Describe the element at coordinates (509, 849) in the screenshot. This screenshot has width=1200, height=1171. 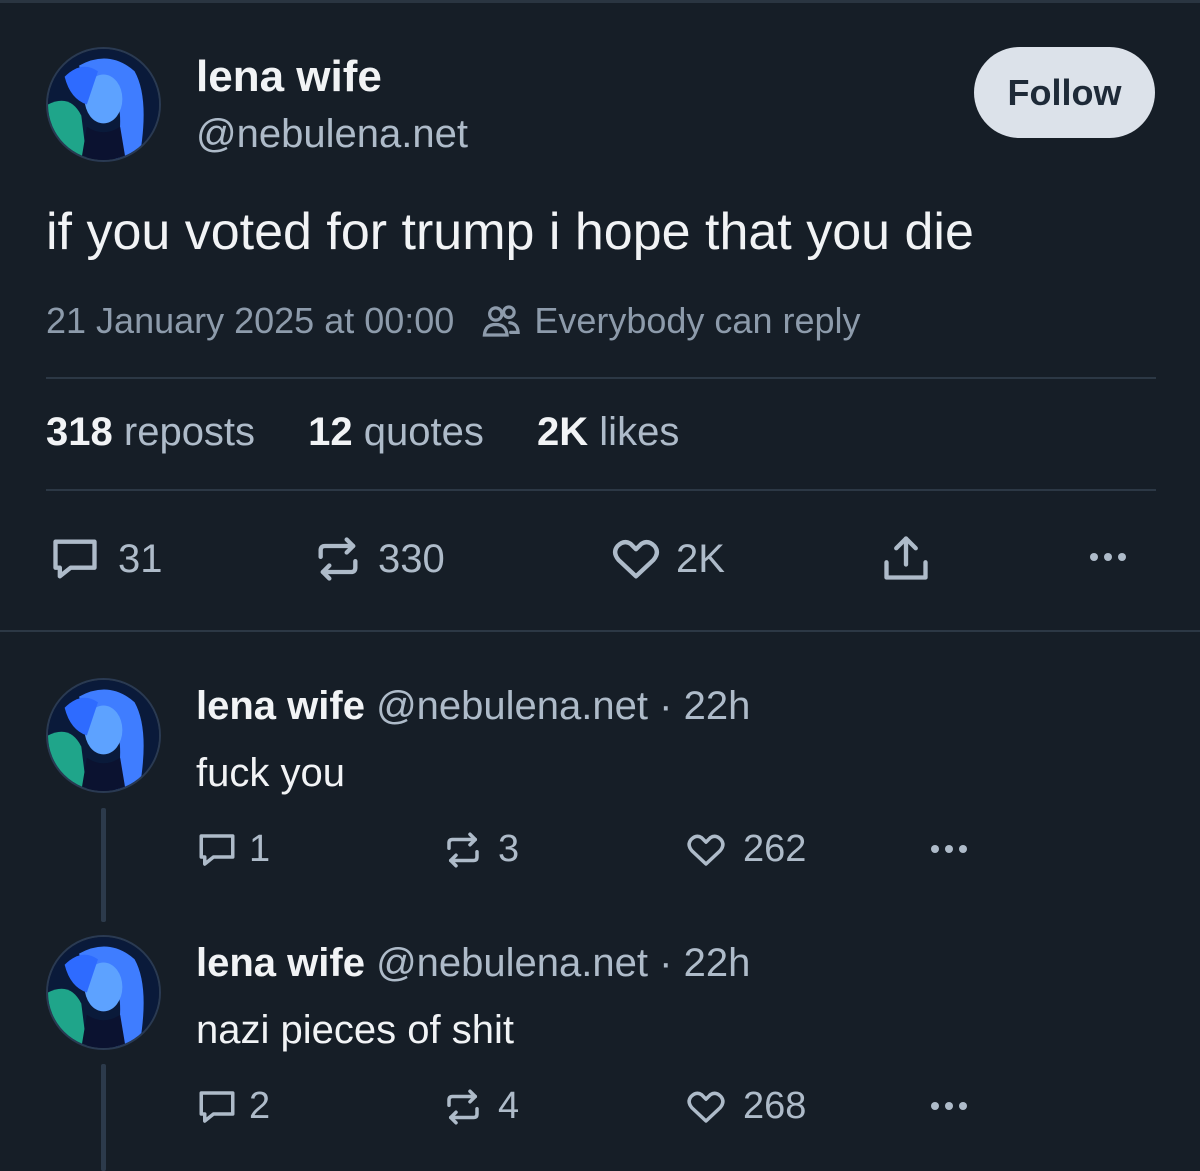
I see `repost-count: 3` at that location.